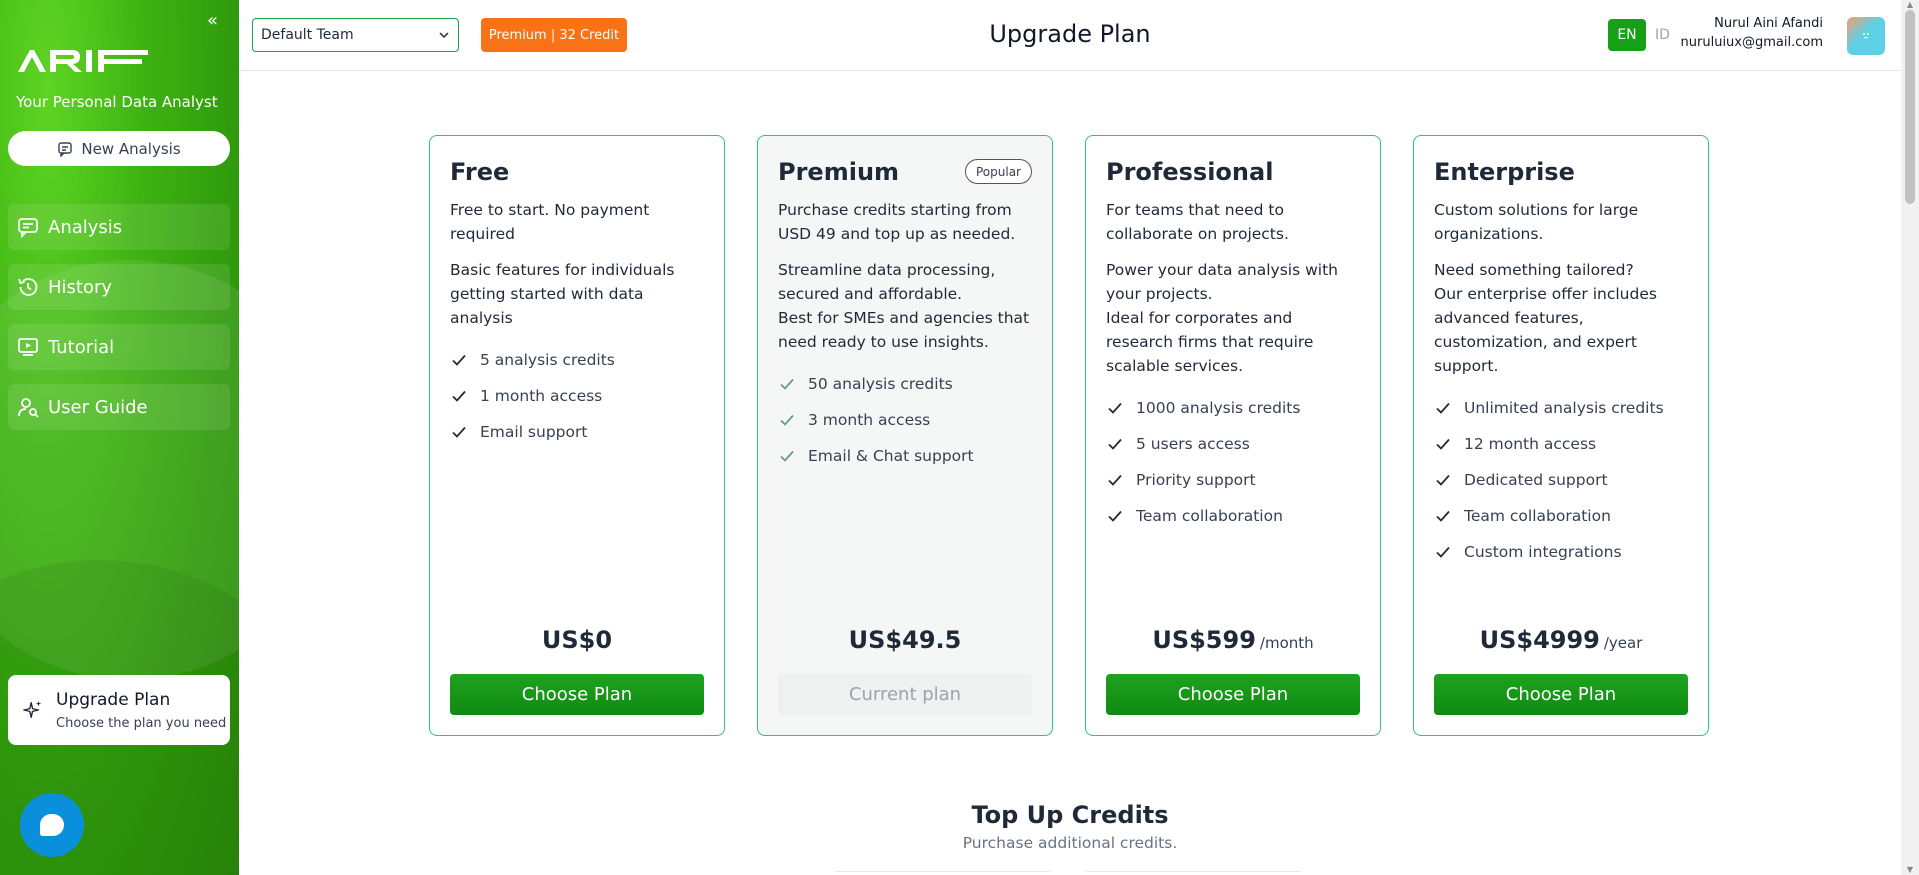 The image size is (1919, 875). What do you see at coordinates (534, 432) in the screenshot?
I see `feature-text: Email support` at bounding box center [534, 432].